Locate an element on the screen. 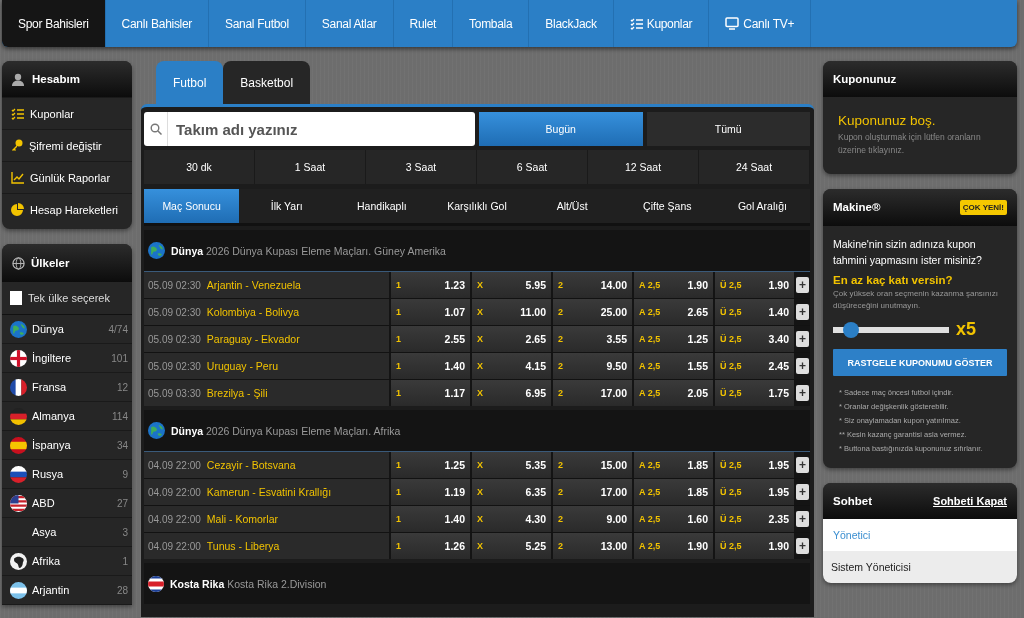  country-name: Fransa is located at coordinates (72, 387).